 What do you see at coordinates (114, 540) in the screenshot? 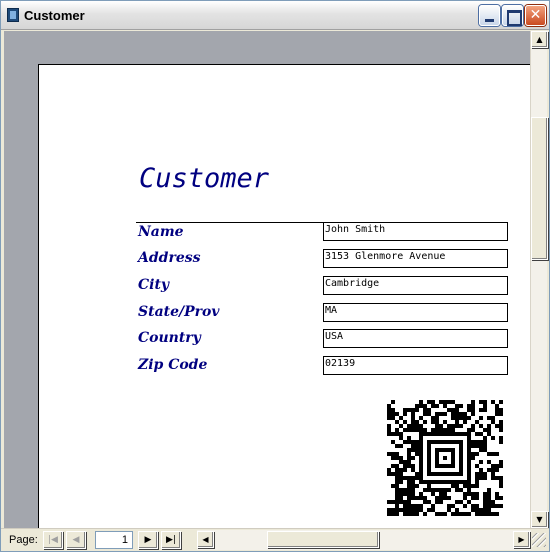
I see `page-number-input: 1` at bounding box center [114, 540].